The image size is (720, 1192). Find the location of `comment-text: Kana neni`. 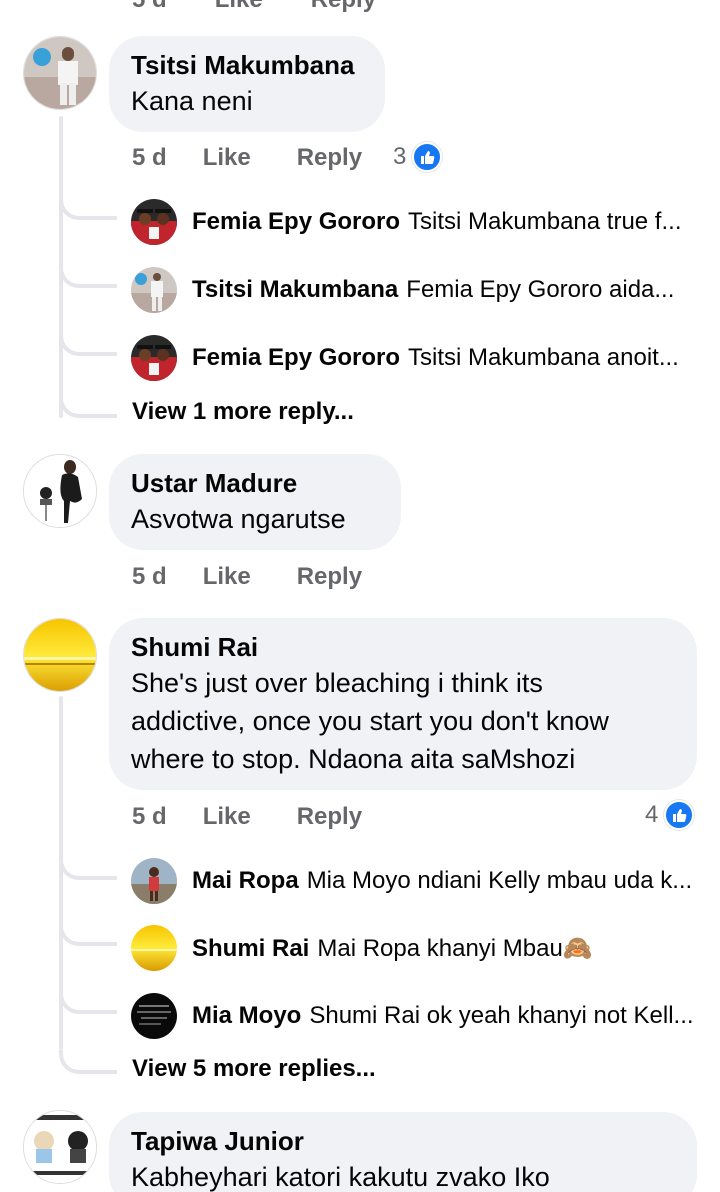

comment-text: Kana neni is located at coordinates (192, 101).